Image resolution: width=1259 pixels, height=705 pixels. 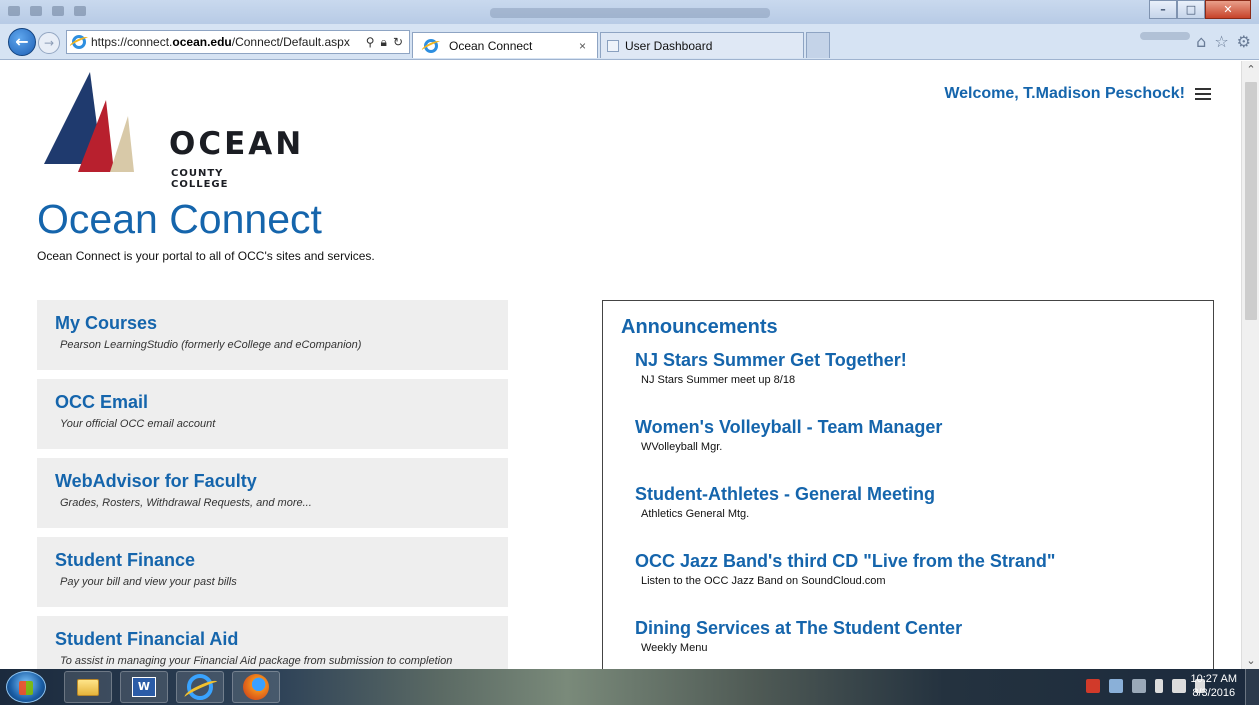 I want to click on clock-date: 8/3/2016, so click(x=1214, y=693).